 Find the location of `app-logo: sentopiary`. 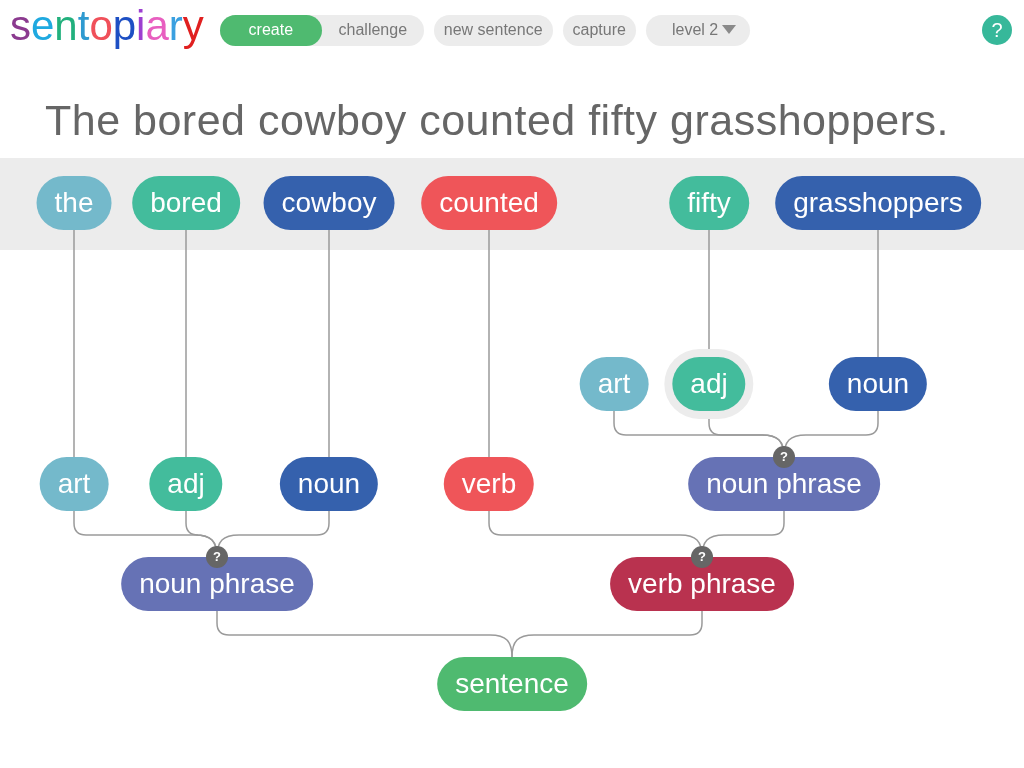

app-logo: sentopiary is located at coordinates (107, 28).